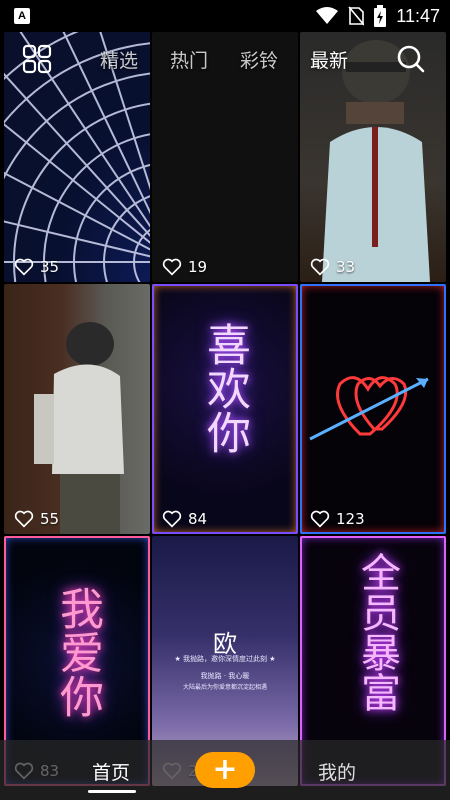  What do you see at coordinates (225, 16) in the screenshot?
I see `status-bar: A 11:47` at bounding box center [225, 16].